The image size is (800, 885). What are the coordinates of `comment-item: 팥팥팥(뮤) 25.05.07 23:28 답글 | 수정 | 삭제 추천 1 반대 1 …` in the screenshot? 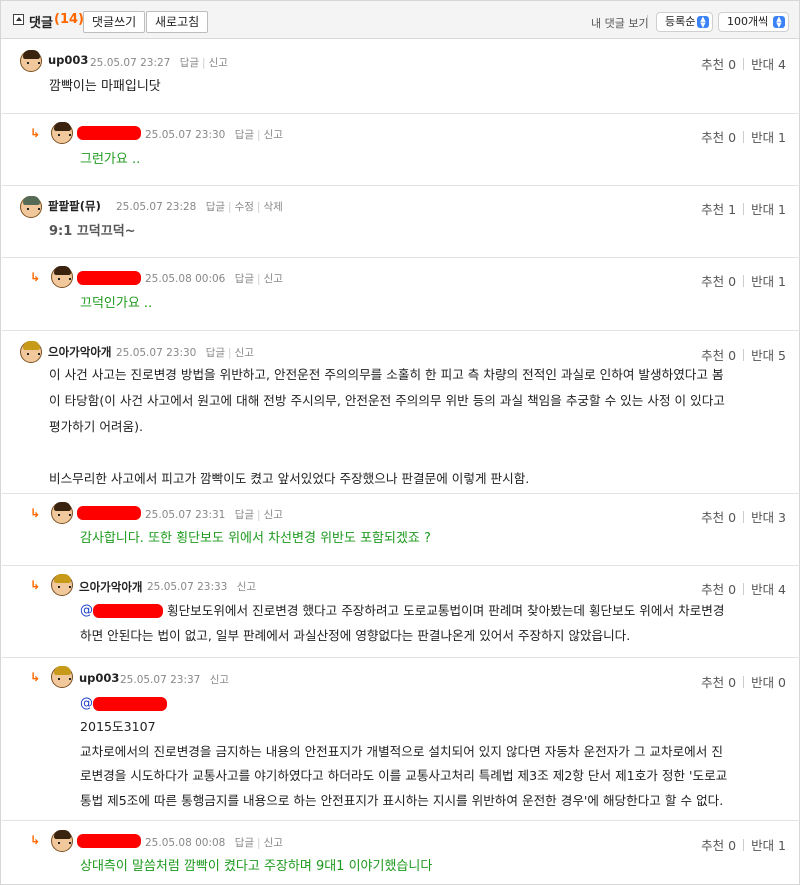 It's located at (401, 222).